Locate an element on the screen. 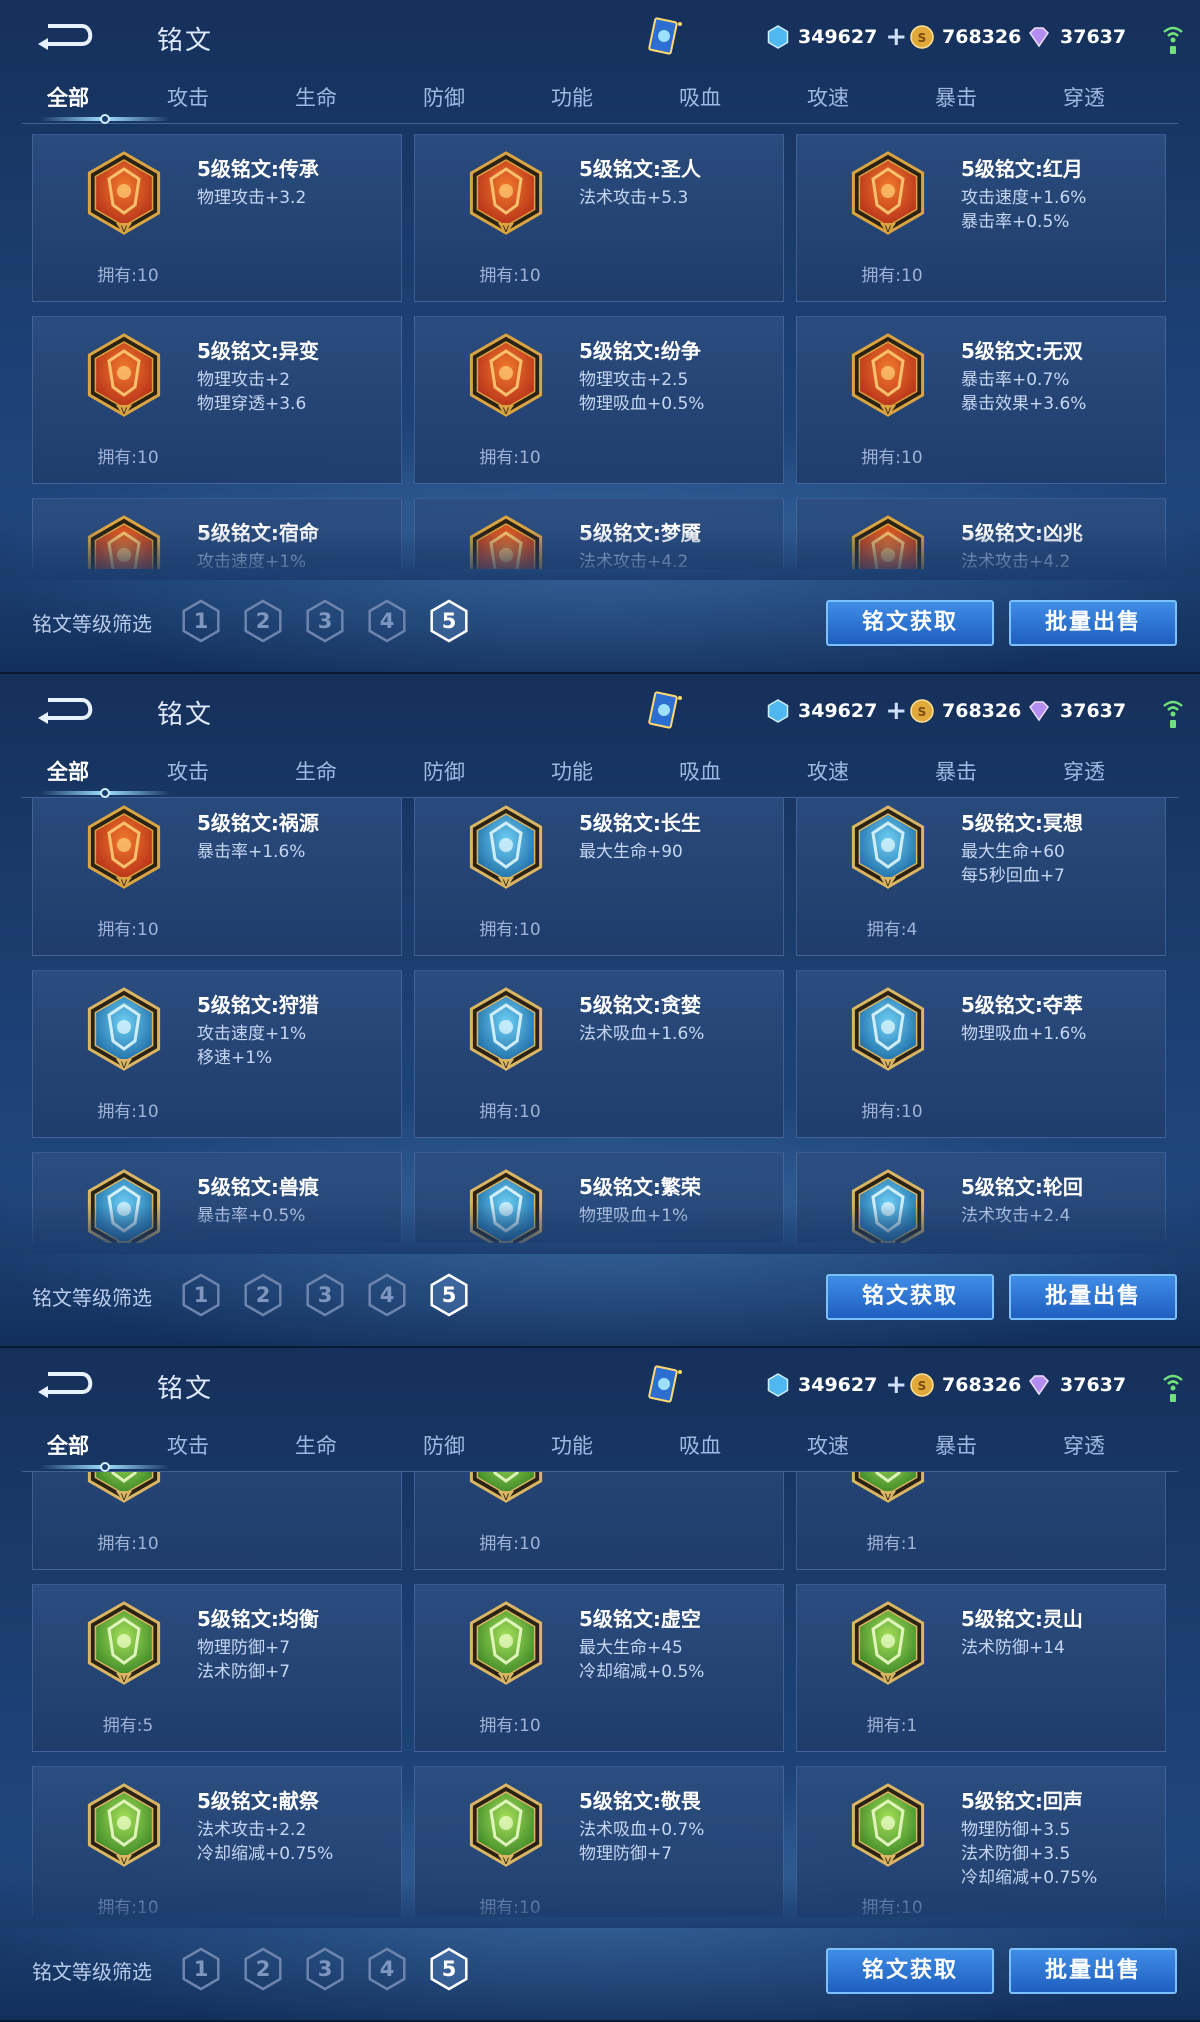 The image size is (1200, 2022). inscription-card: V 5级铭文:回声 物理防御+3.5 法术防御+3.5 冷却缩减+0.75% 拥有:10 is located at coordinates (981, 1841).